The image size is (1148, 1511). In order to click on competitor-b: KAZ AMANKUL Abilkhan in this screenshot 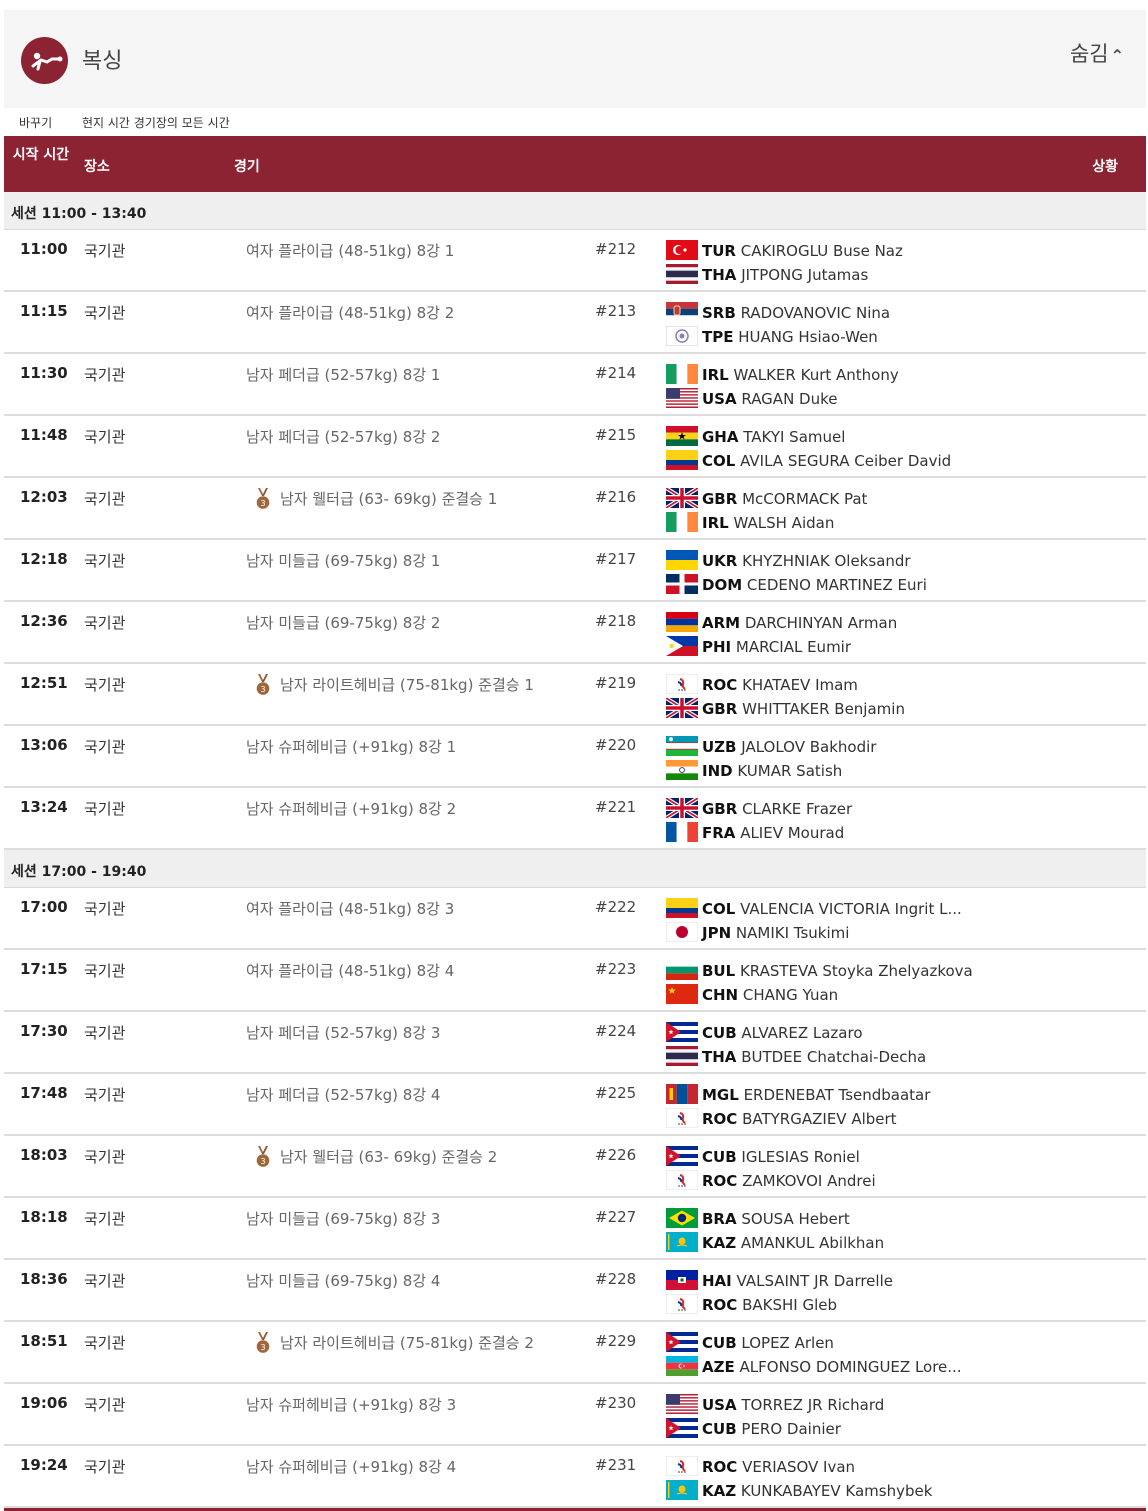, I will do `click(775, 1243)`.